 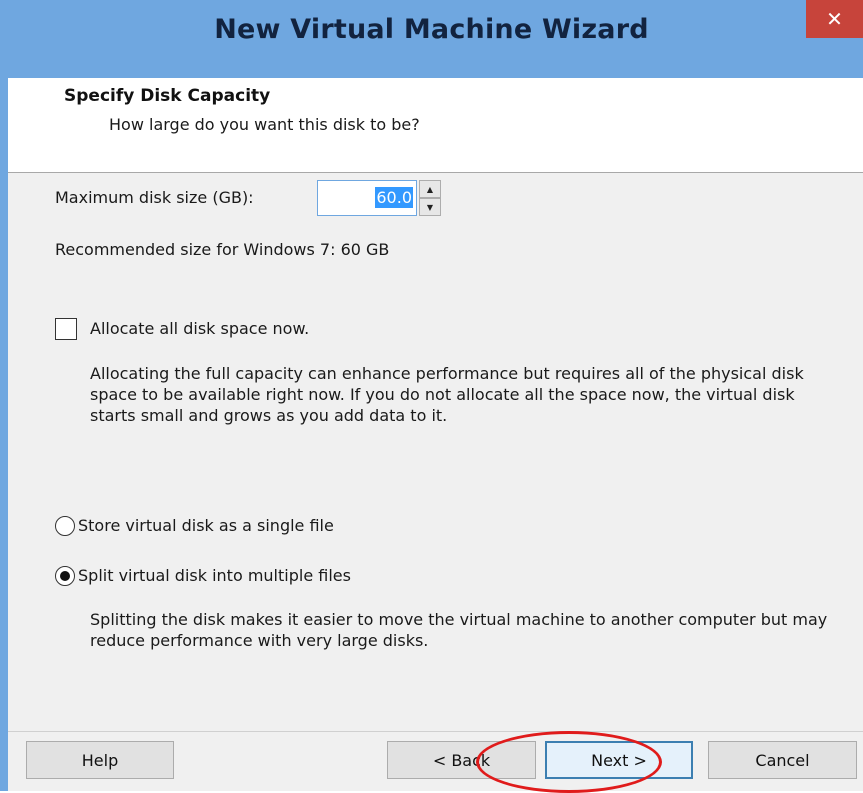 I want to click on recommended-size-text: Recommended size for Windows 7: 60 GB, so click(x=222, y=249).